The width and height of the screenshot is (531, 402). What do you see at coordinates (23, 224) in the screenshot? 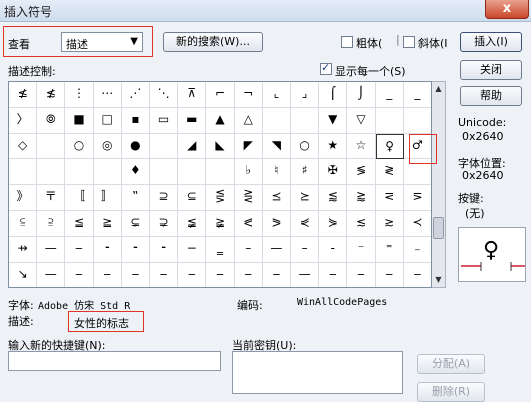
I see `symbol-cell: ⫅` at bounding box center [23, 224].